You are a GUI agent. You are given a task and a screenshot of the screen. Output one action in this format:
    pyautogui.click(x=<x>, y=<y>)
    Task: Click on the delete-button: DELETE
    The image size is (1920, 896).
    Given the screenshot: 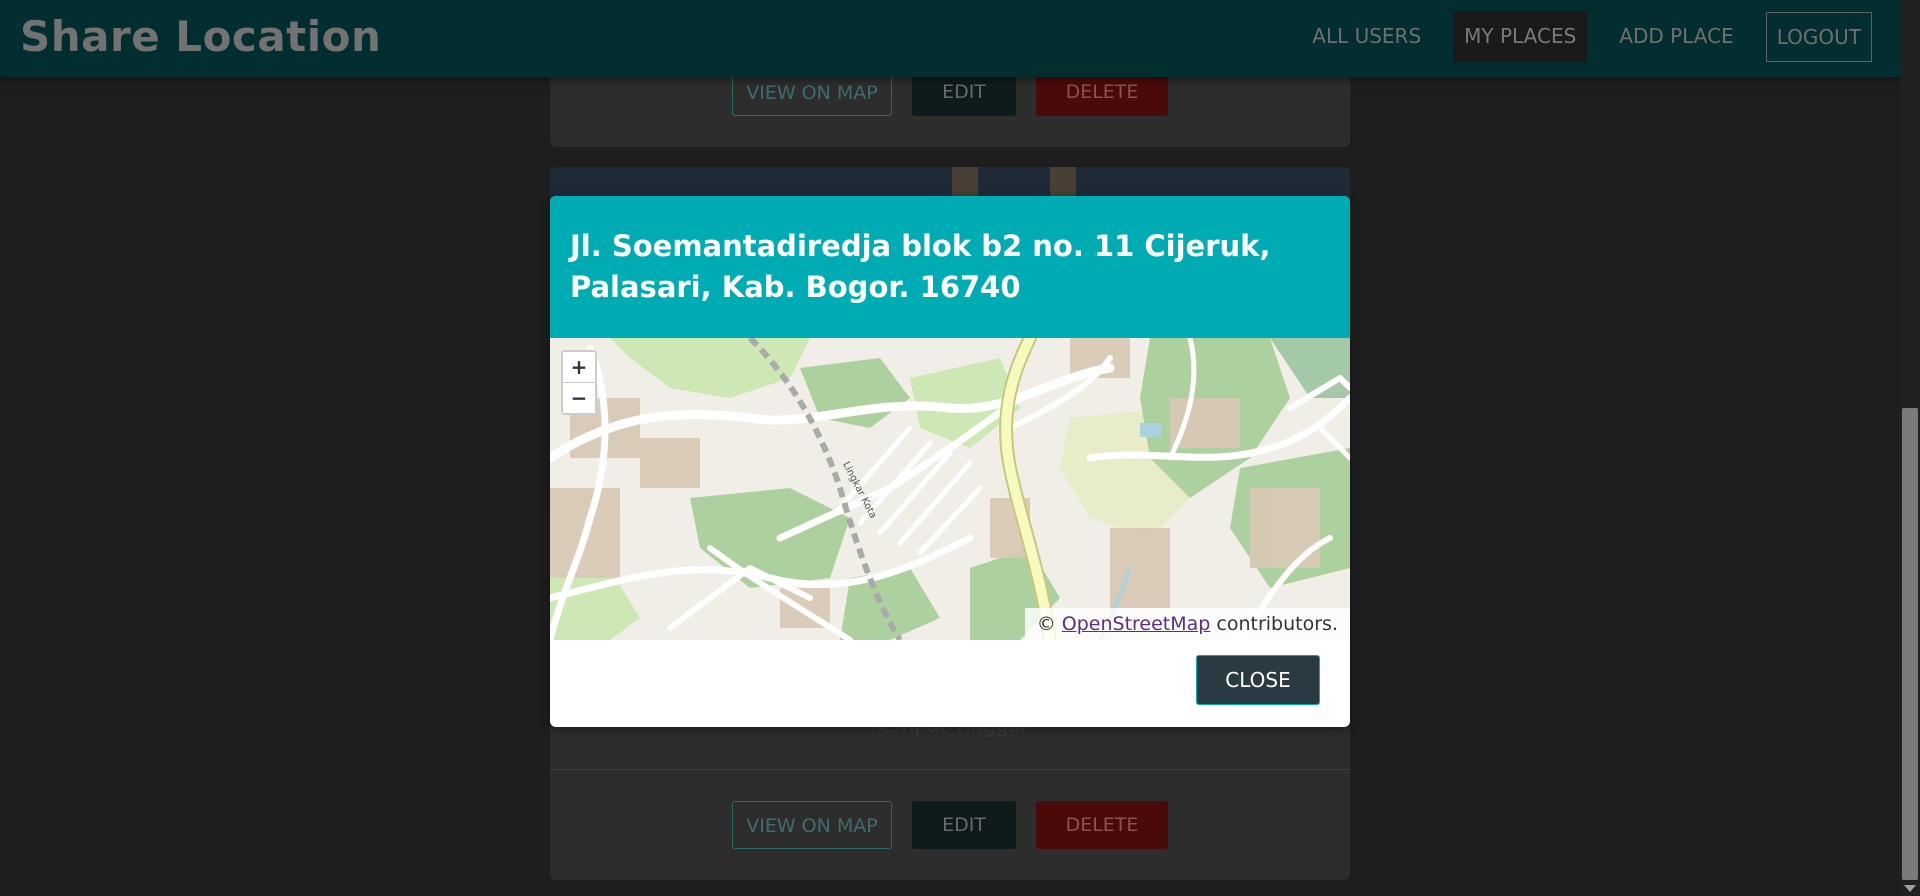 What is the action you would take?
    pyautogui.click(x=1102, y=825)
    